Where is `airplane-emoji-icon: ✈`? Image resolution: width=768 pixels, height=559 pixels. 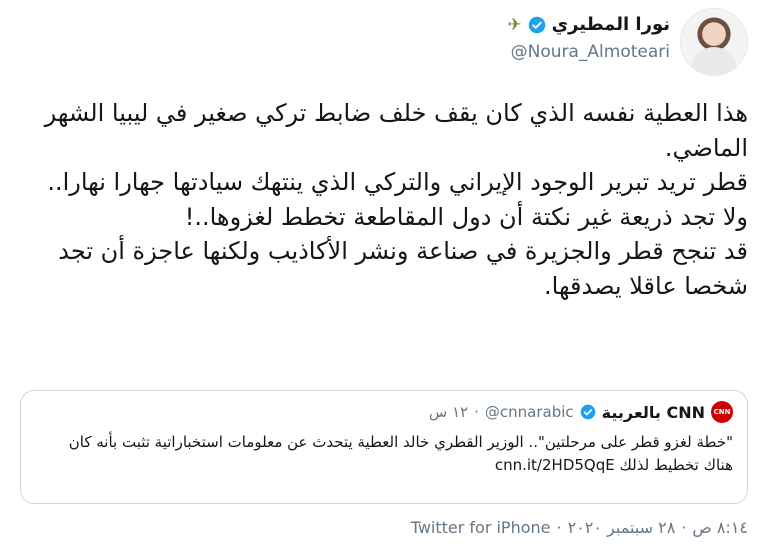
airplane-emoji-icon: ✈ is located at coordinates (514, 24).